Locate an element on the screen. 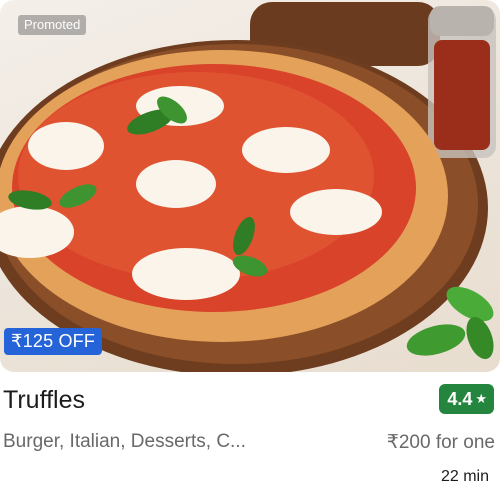  offer-badge: ₹125 OFF is located at coordinates (53, 341).